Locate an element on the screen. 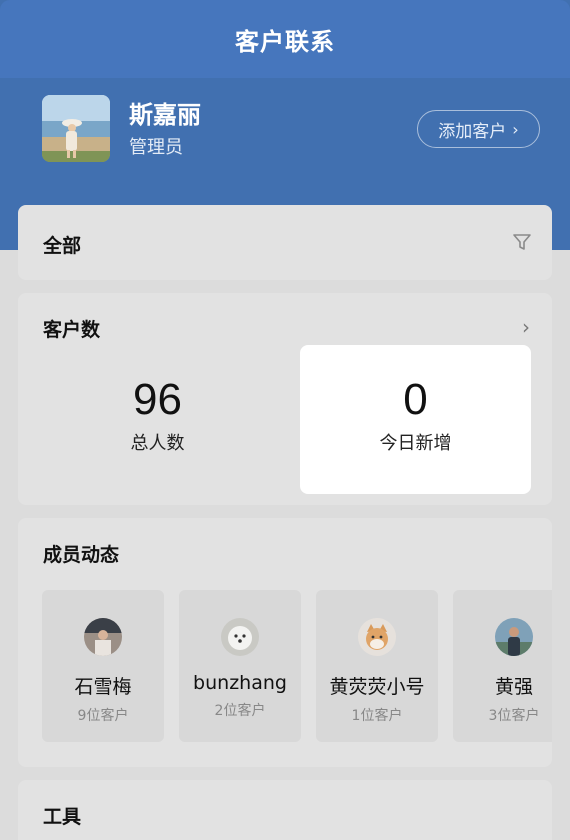  add-customer-button: 添加客户 › is located at coordinates (478, 129).